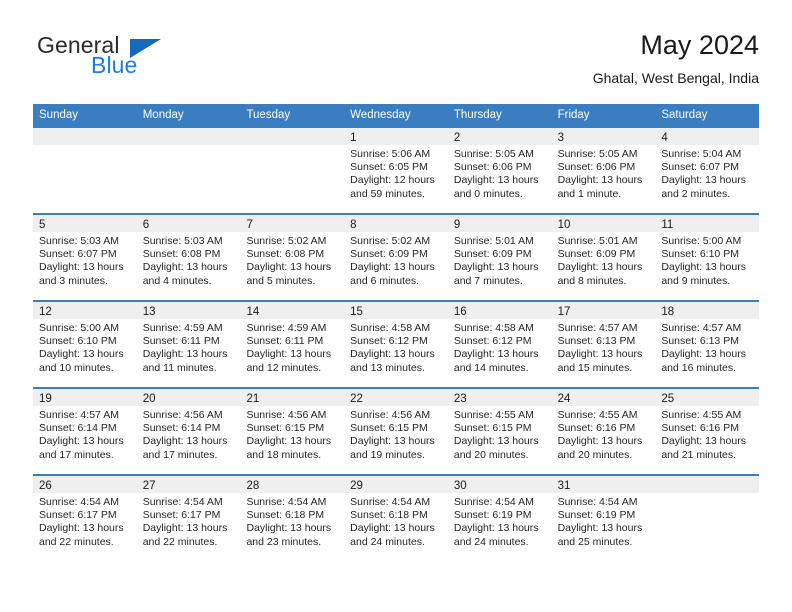 The width and height of the screenshot is (792, 612). I want to click on title-block: May 2024 Ghatal, West Bengal, India, so click(676, 58).